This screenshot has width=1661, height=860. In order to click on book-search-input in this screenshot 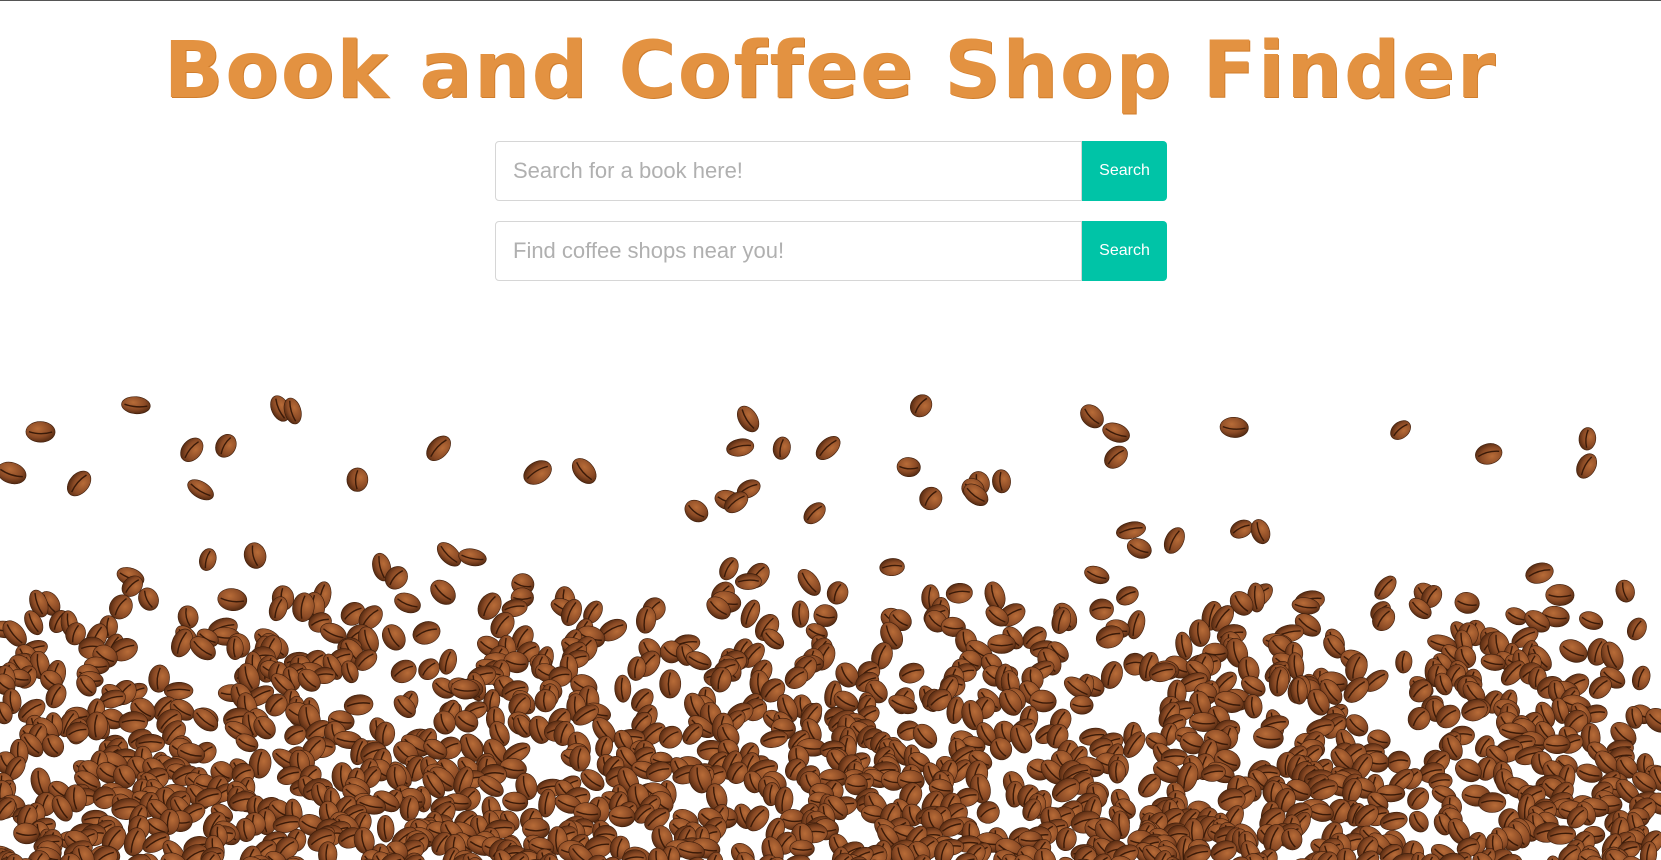, I will do `click(788, 171)`.